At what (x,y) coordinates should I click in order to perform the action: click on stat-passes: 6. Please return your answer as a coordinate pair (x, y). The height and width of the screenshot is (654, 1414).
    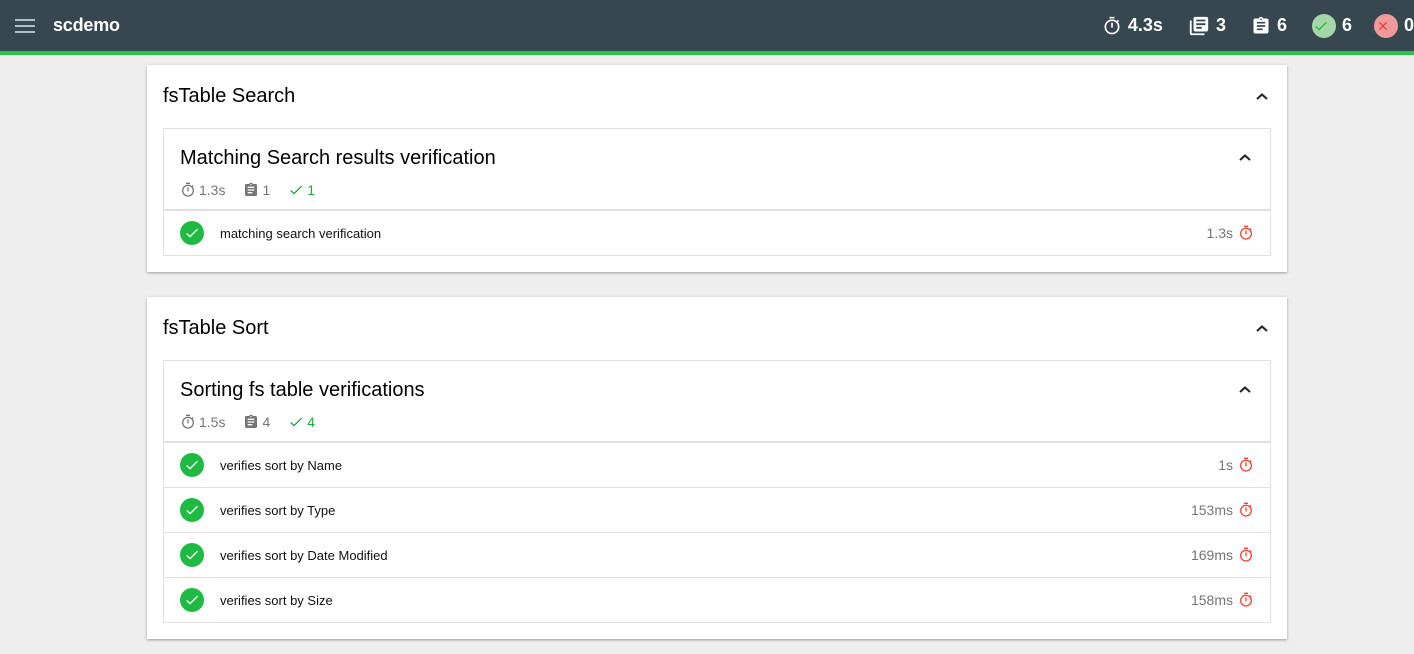
    Looking at the image, I should click on (1331, 25).